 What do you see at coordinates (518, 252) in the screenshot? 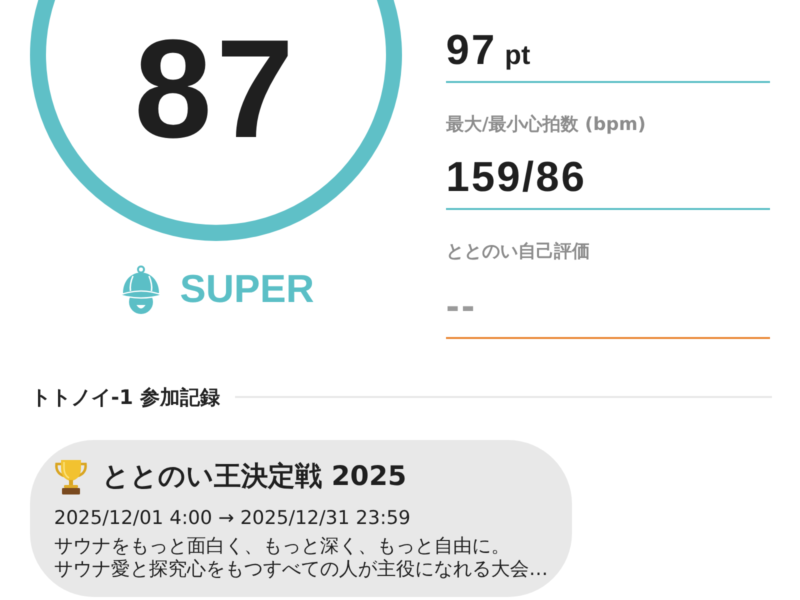
I see `metric-label: ととのい自己評価` at bounding box center [518, 252].